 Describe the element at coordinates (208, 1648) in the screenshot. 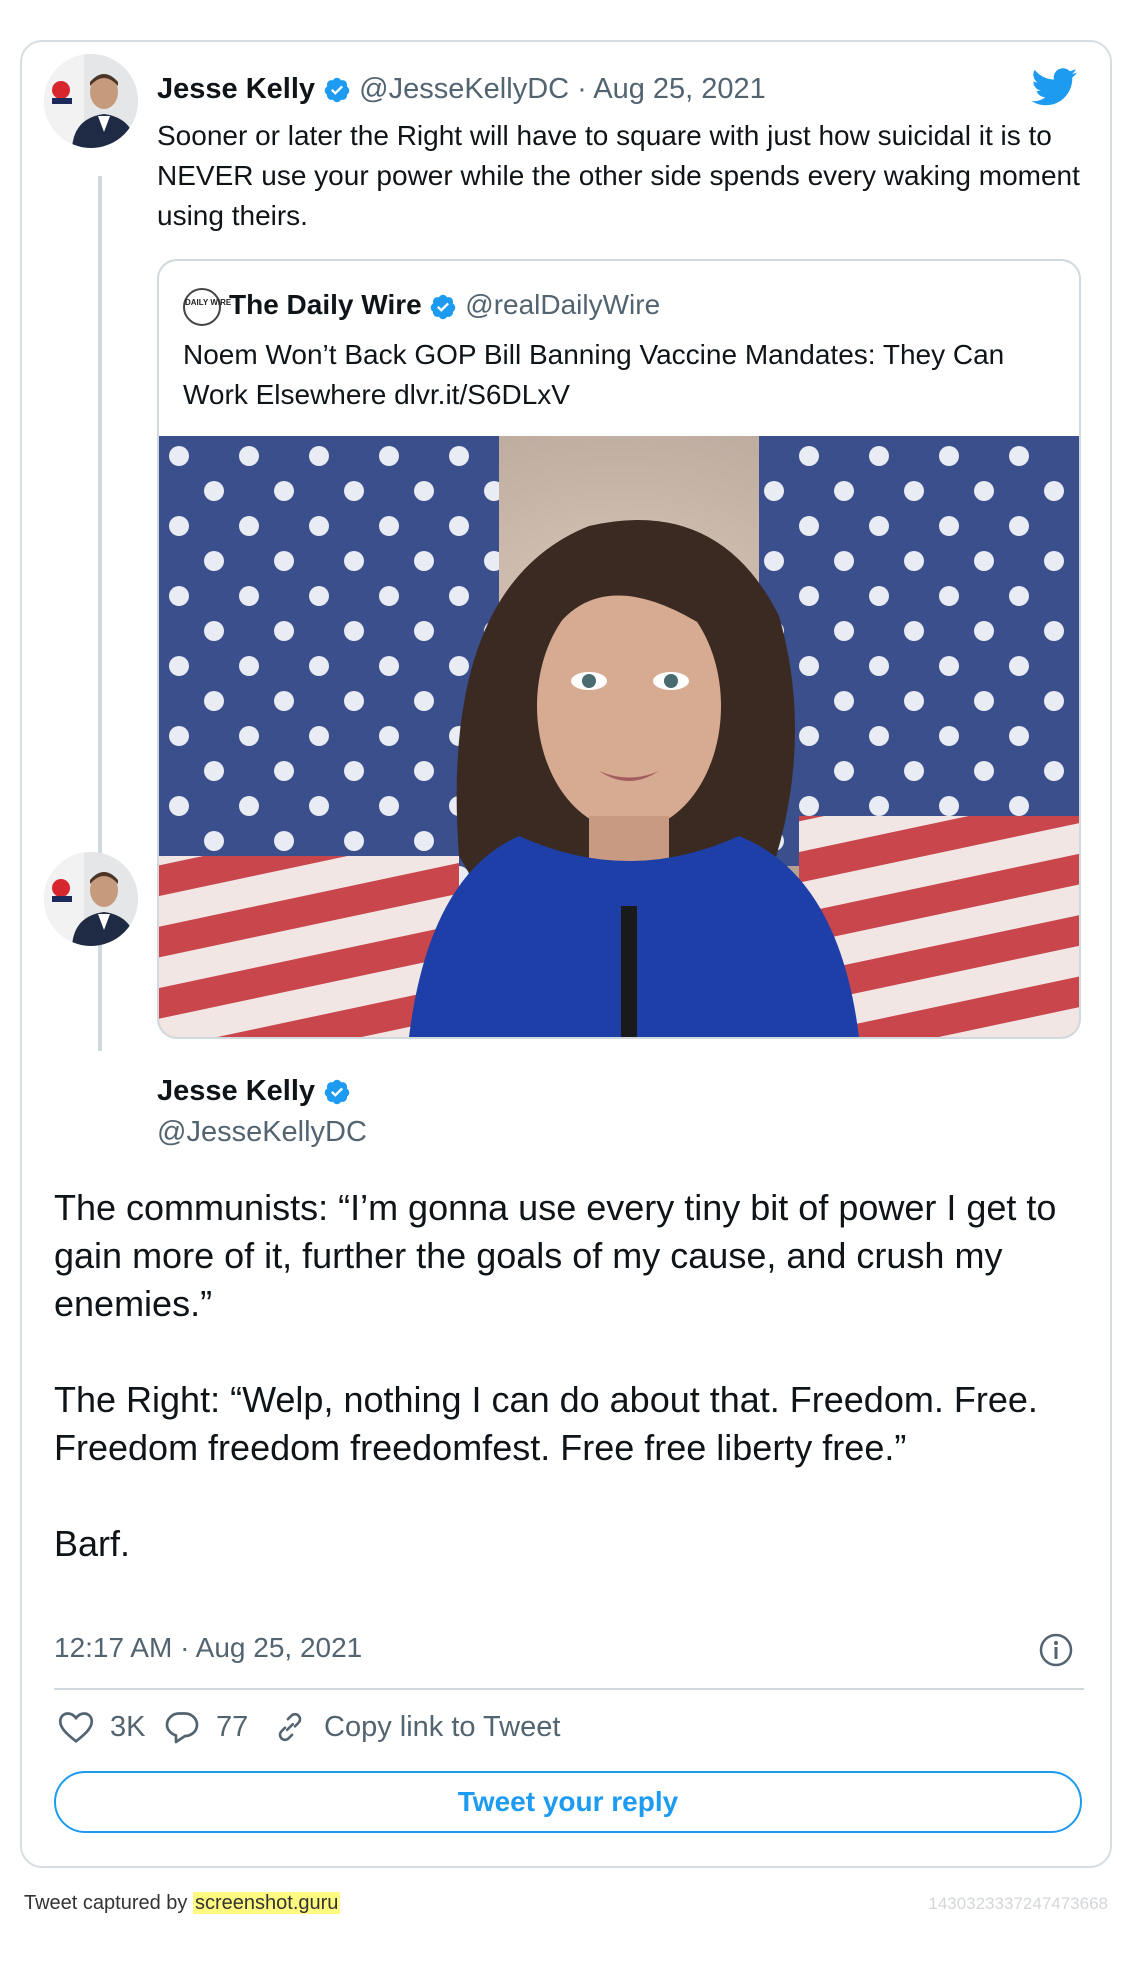

I see `tweet-timestamp: 12:17 AM · Aug 25, 2021` at that location.